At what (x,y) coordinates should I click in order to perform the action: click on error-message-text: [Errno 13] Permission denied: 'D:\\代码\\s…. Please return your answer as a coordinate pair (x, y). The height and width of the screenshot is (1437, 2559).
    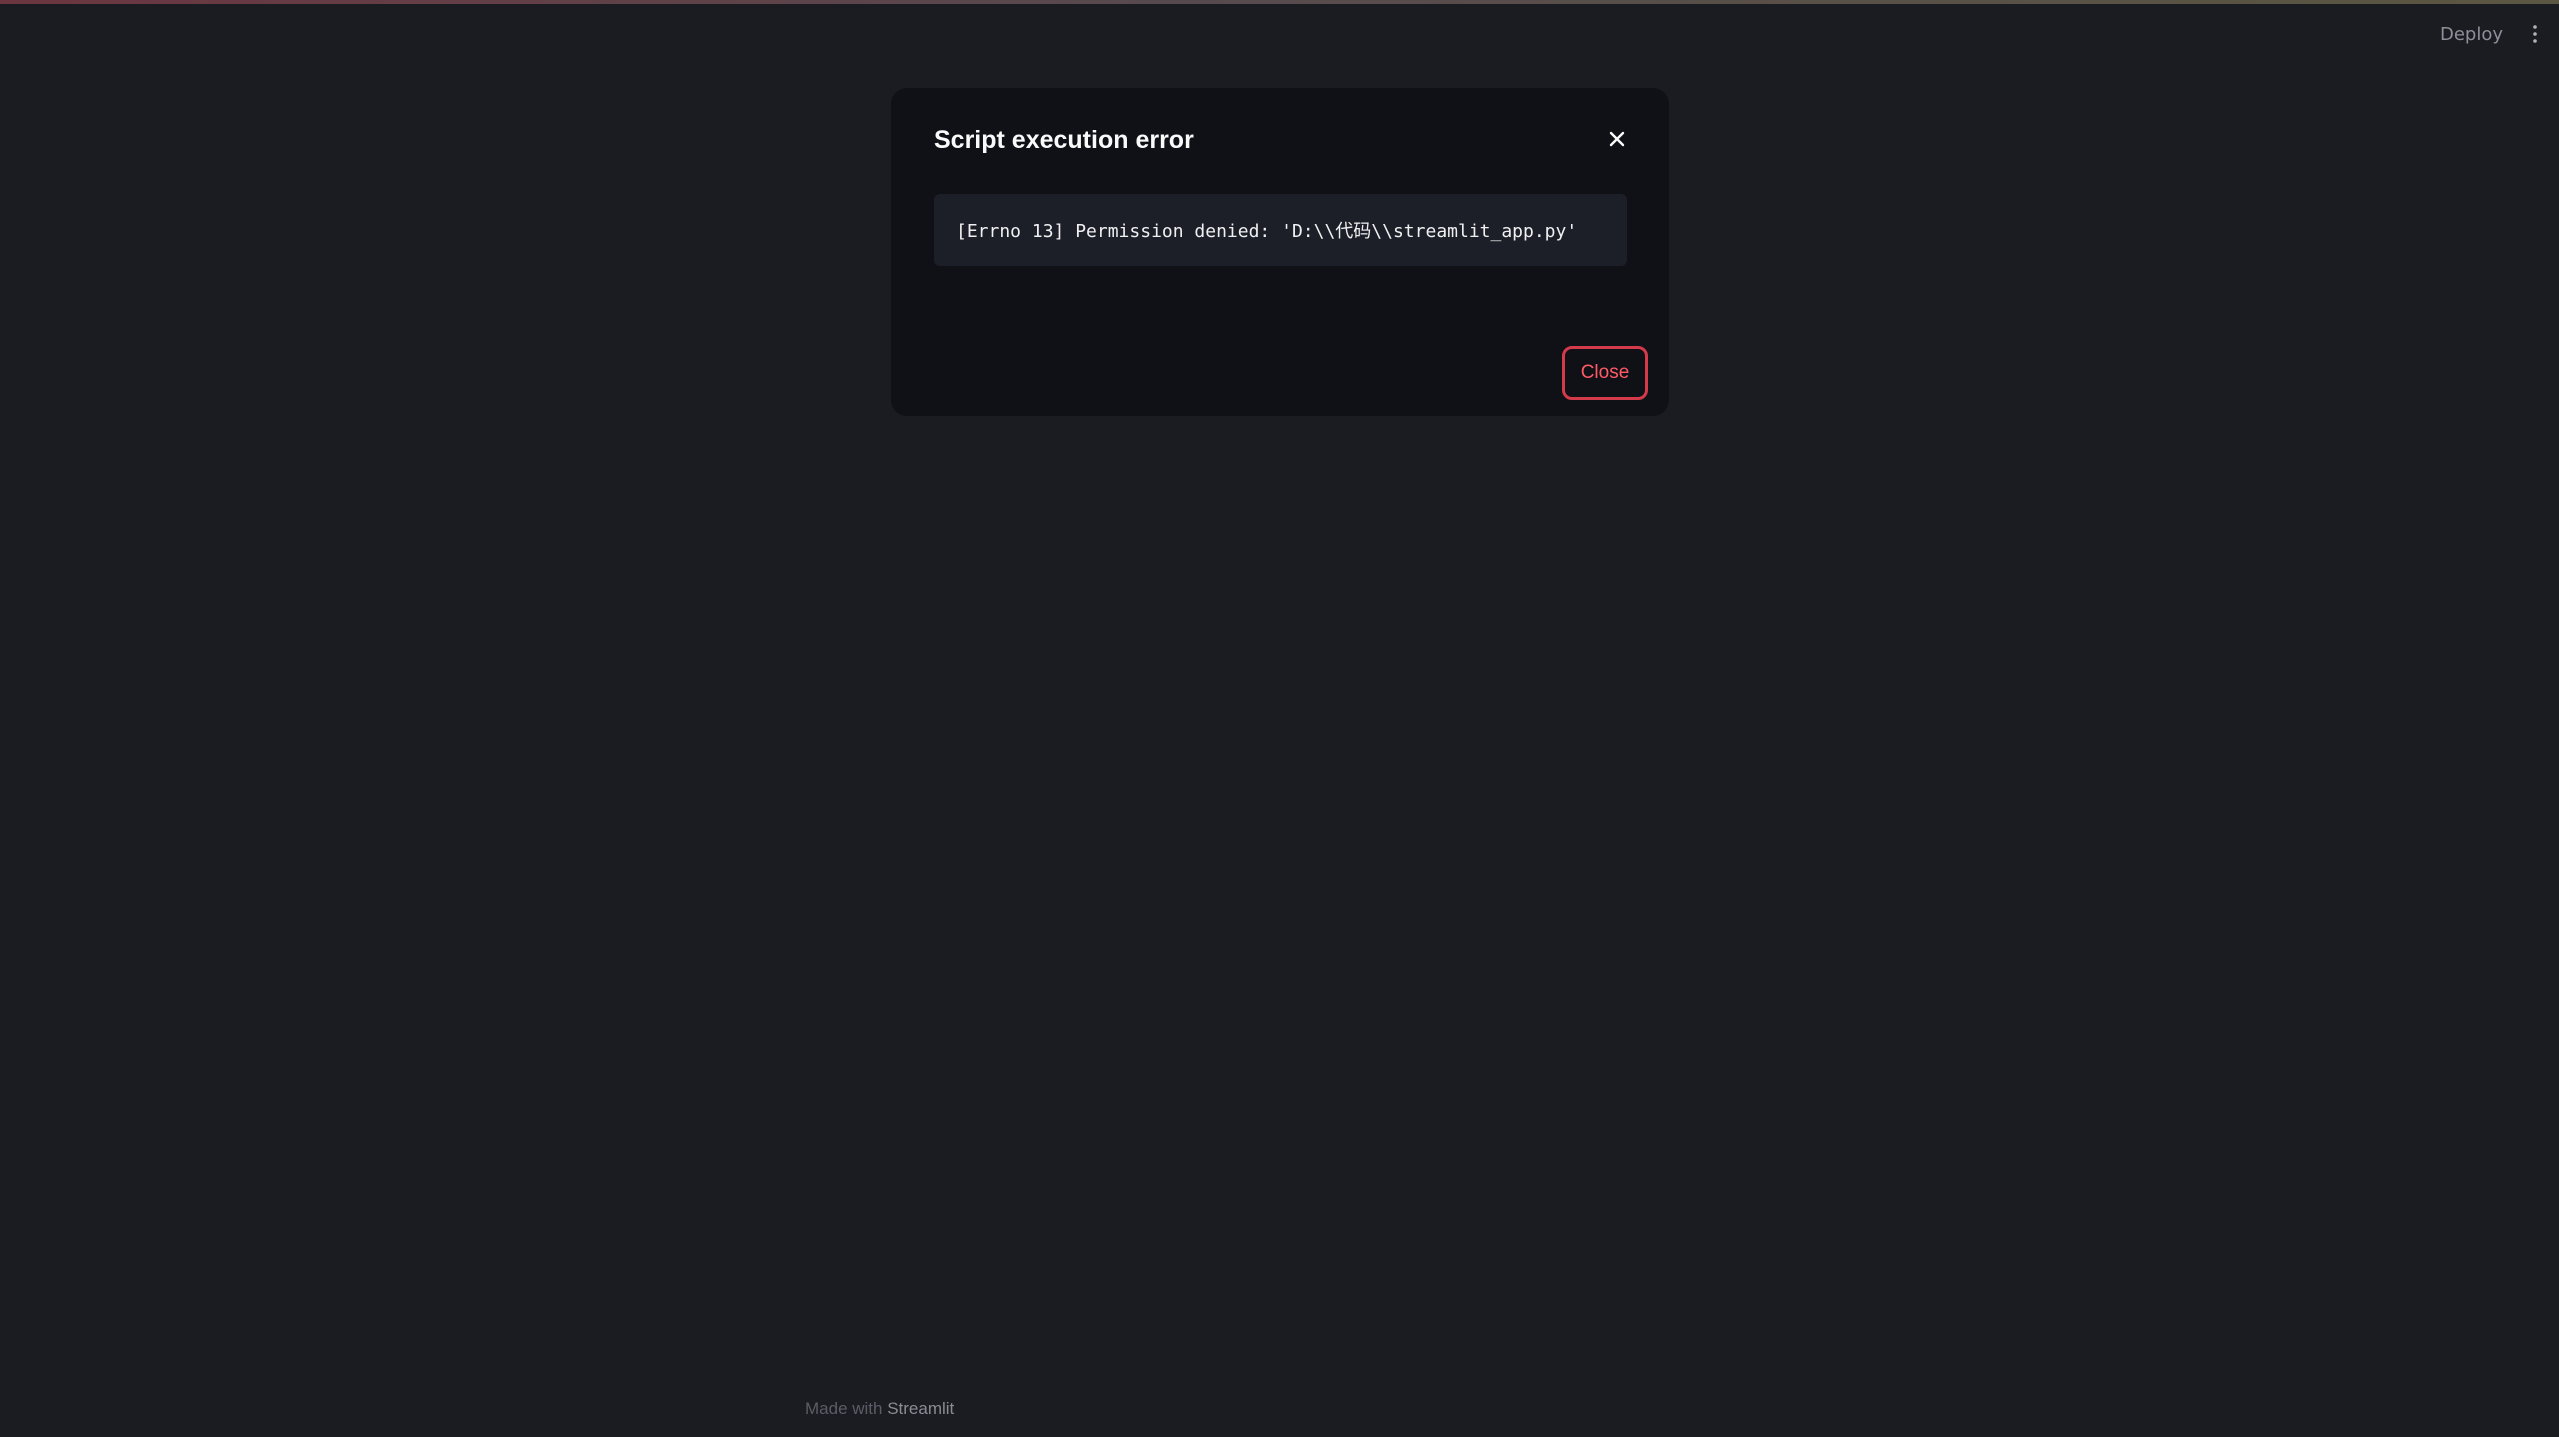
    Looking at the image, I should click on (1267, 231).